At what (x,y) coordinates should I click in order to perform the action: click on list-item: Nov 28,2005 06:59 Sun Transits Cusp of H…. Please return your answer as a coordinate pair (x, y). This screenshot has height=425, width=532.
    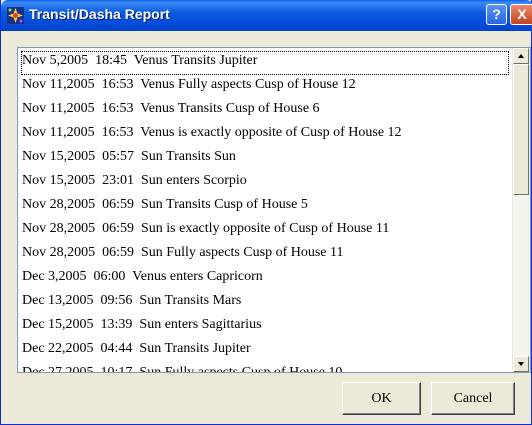
    Looking at the image, I should click on (266, 207).